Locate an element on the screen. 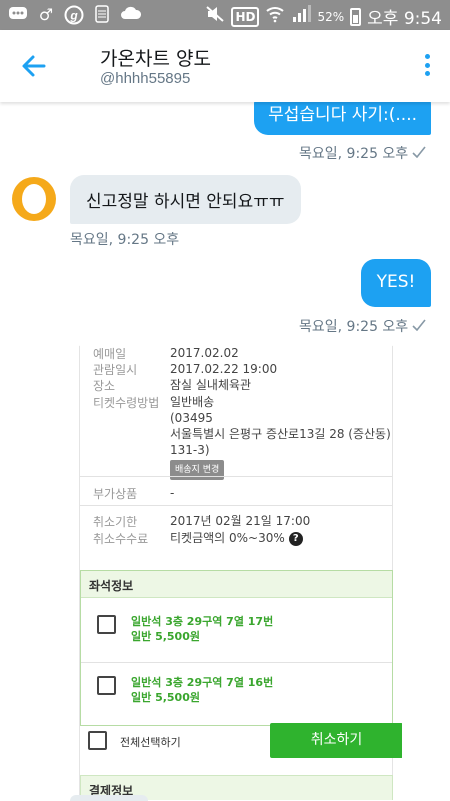  signal-icon is located at coordinates (301, 16).